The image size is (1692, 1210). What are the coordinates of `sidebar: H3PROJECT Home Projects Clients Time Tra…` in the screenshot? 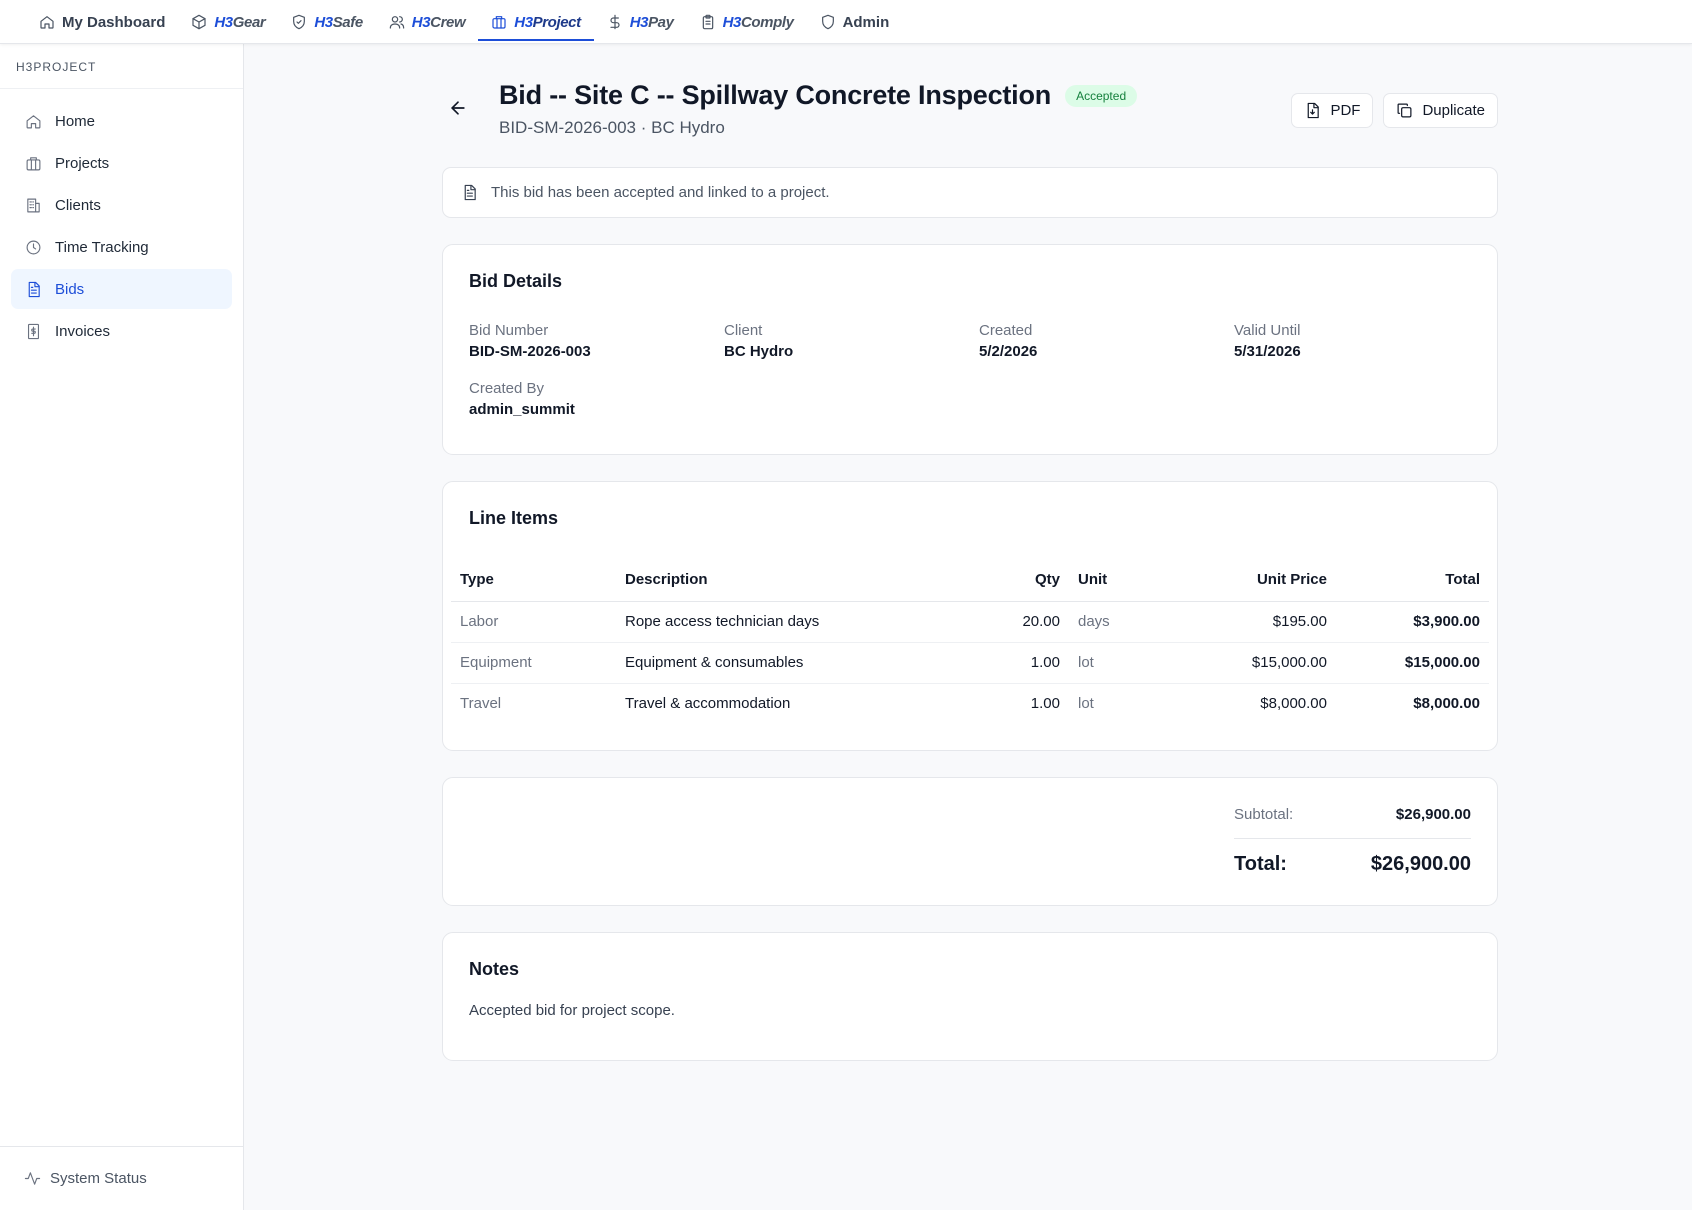 It's located at (122, 627).